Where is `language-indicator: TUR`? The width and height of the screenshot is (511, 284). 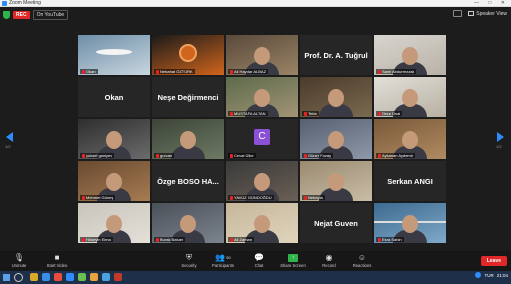
language-indicator: TUR is located at coordinates (488, 275).